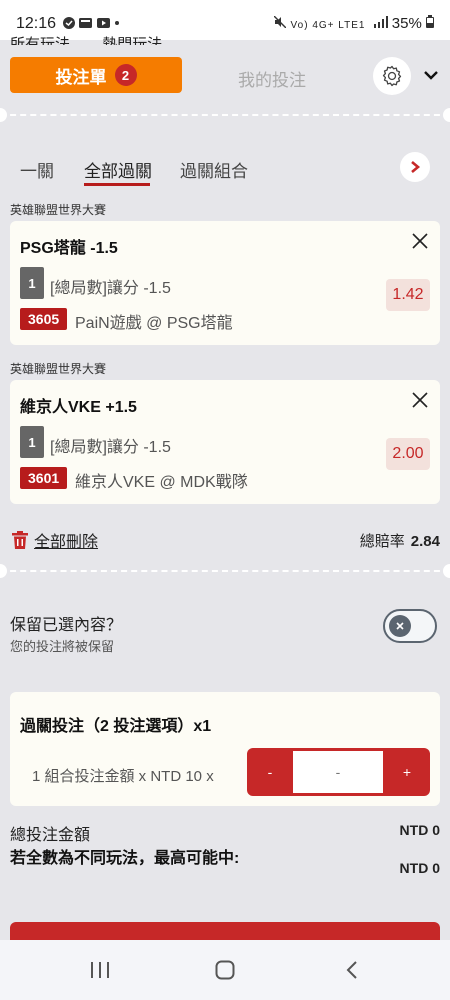 The height and width of the screenshot is (1000, 450). I want to click on stake-stepper: - +, so click(338, 772).